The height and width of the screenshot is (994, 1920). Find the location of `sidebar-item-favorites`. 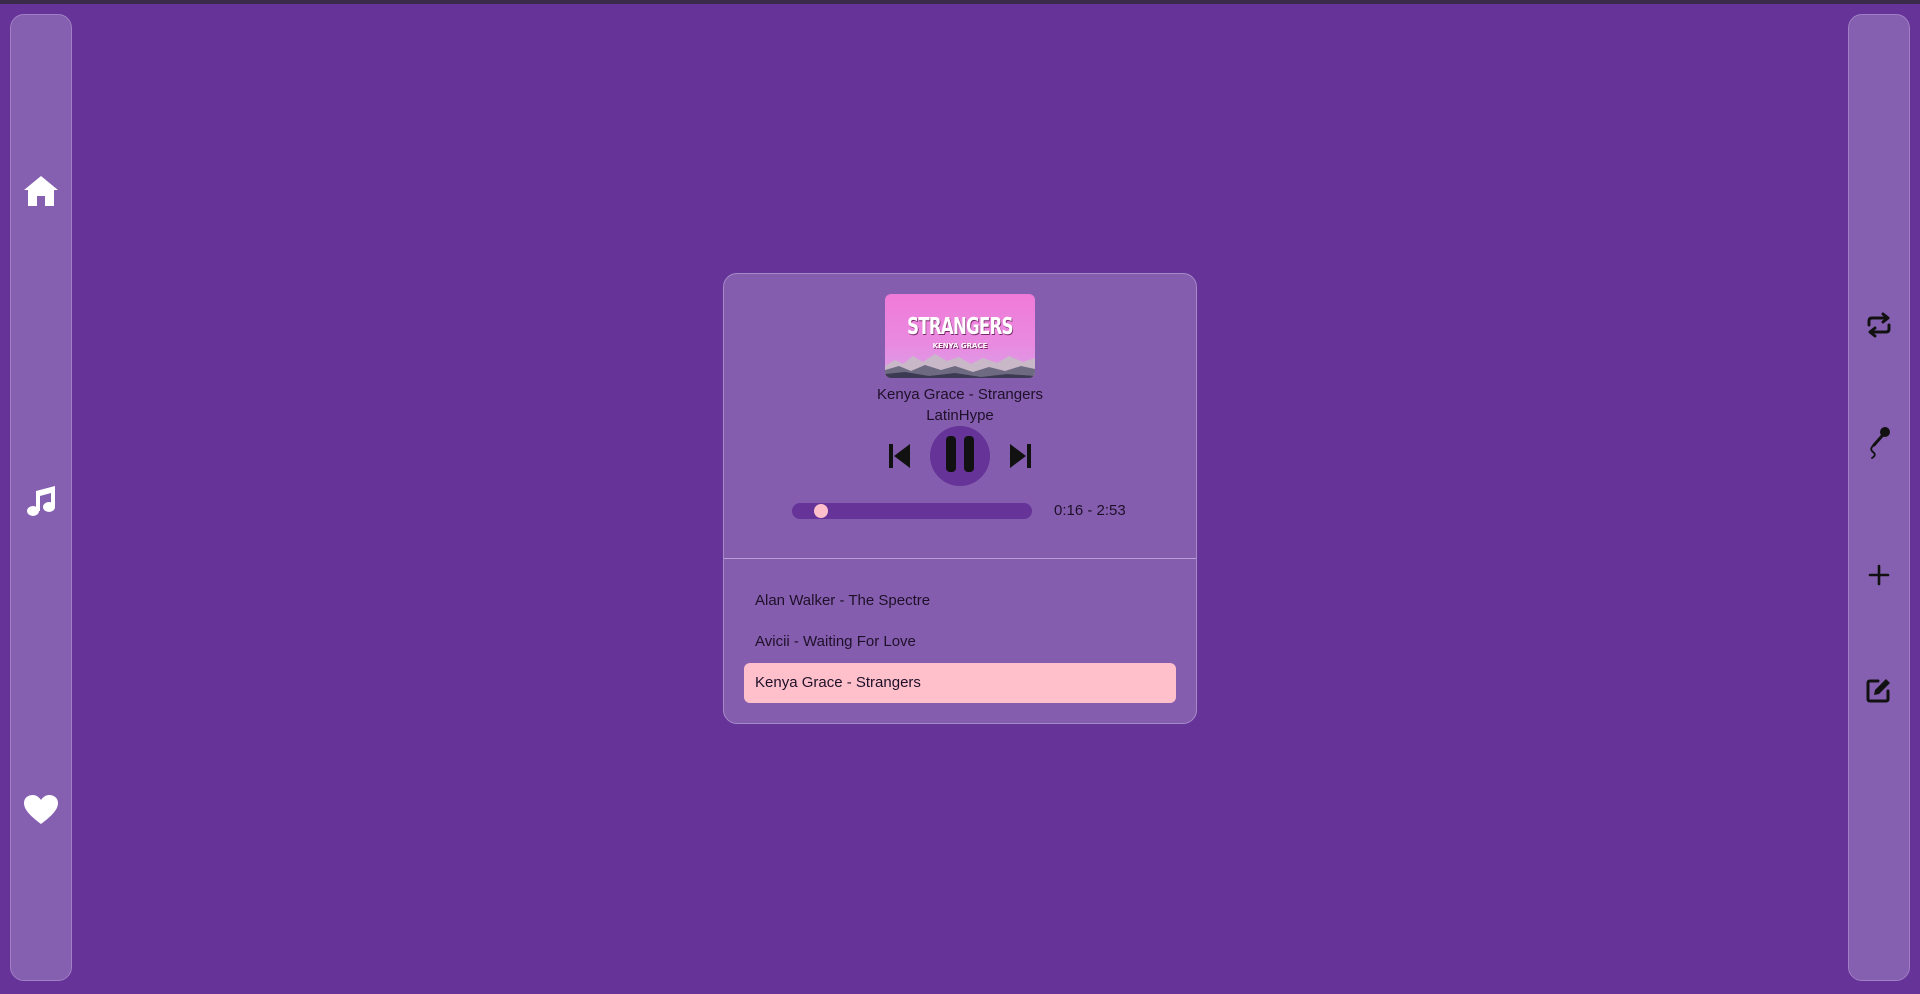

sidebar-item-favorites is located at coordinates (41, 810).